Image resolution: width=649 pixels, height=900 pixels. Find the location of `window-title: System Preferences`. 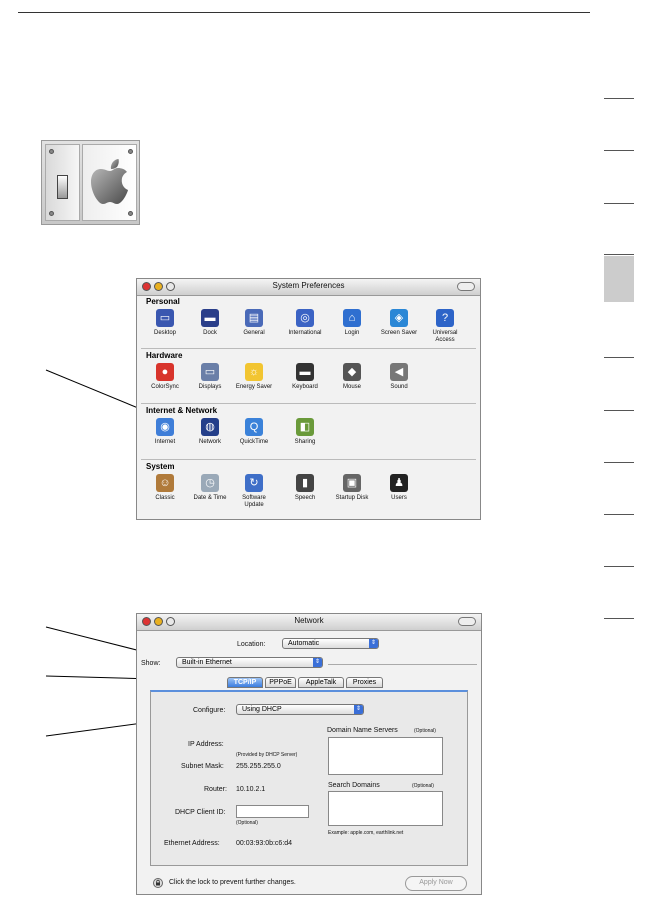

window-title: System Preferences is located at coordinates (308, 285).